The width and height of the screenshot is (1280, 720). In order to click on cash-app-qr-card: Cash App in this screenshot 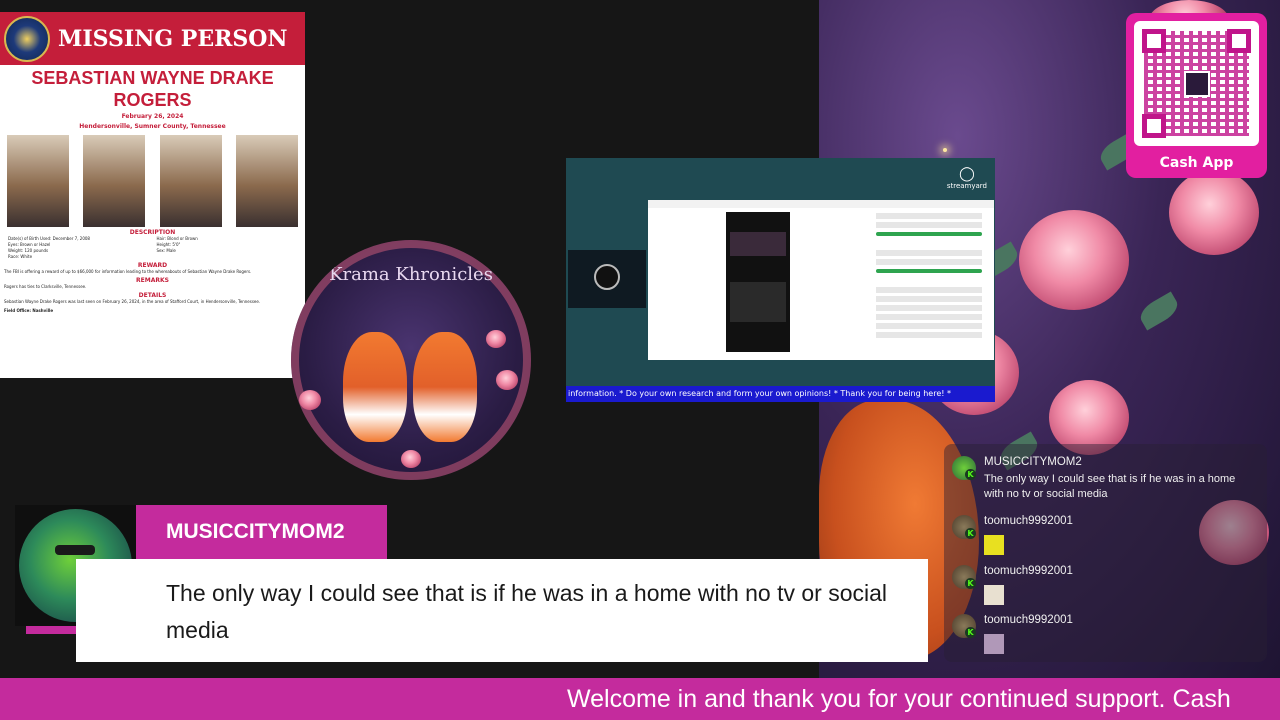, I will do `click(1196, 95)`.